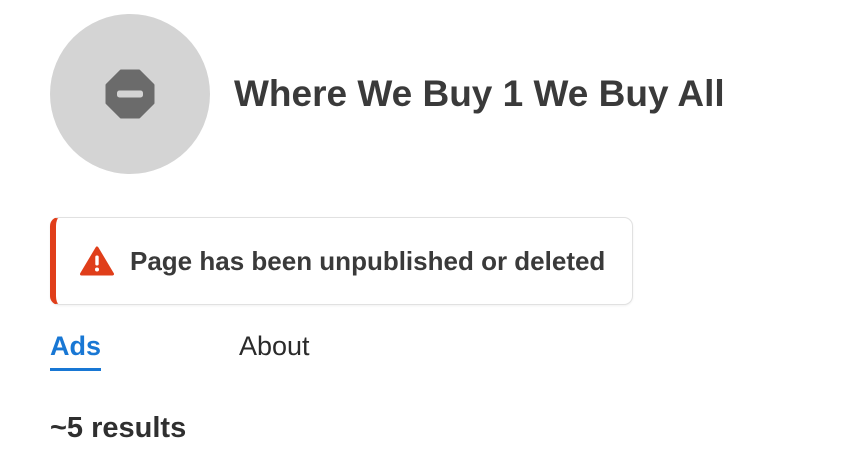  I want to click on results-count: ~5 results, so click(118, 428).